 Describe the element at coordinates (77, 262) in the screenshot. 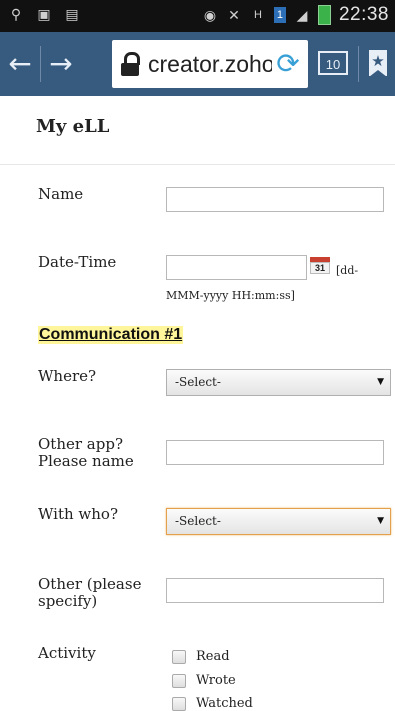

I see `datetime-label: Date-Time` at that location.